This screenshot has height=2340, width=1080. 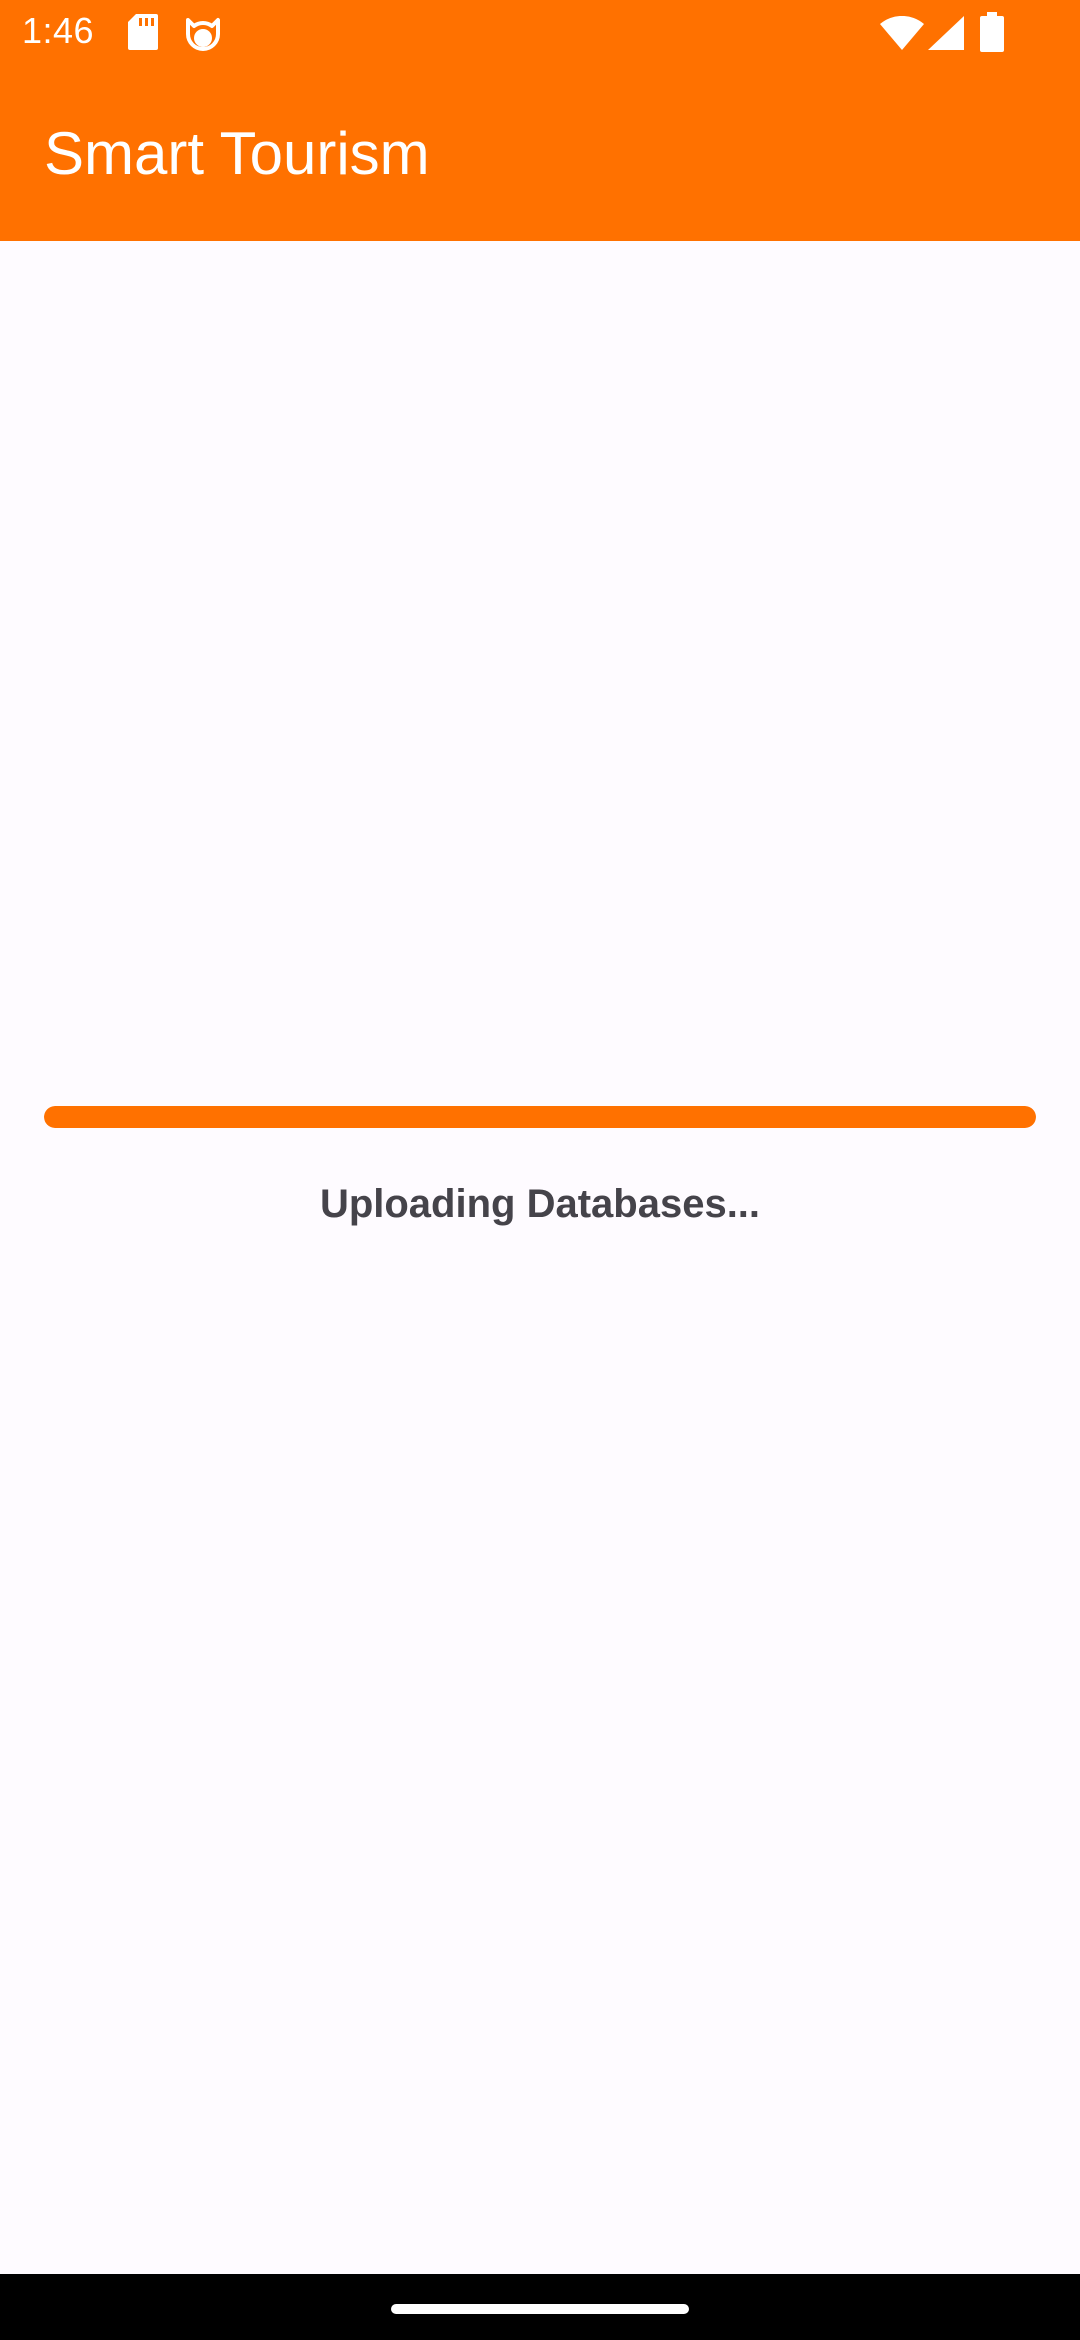 What do you see at coordinates (540, 120) in the screenshot?
I see `app-header: 1:46 Smart Tourism` at bounding box center [540, 120].